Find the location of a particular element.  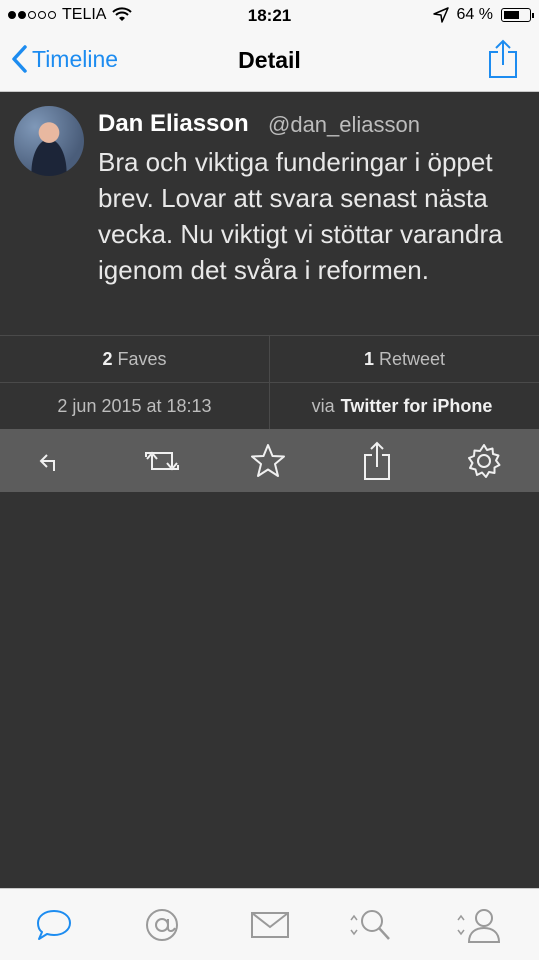

battery-icon is located at coordinates (517, 15).